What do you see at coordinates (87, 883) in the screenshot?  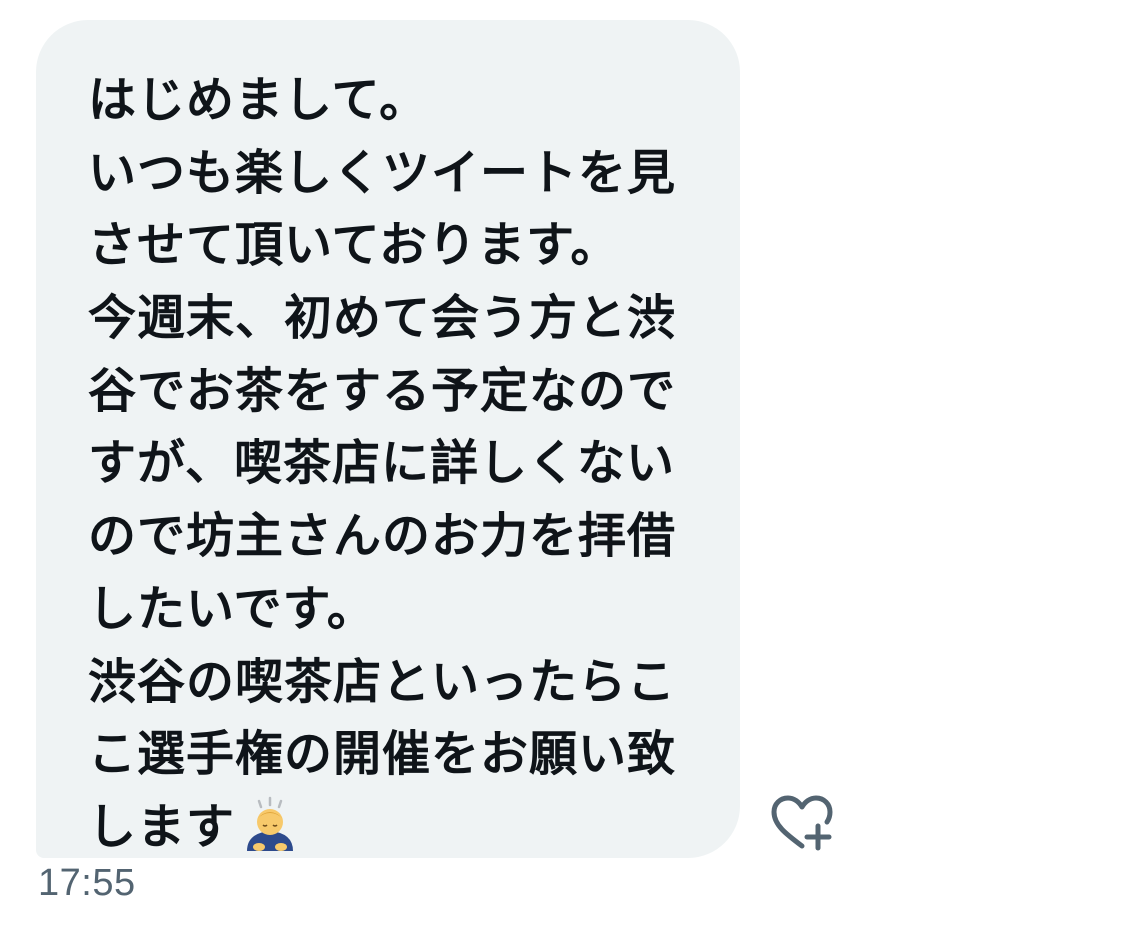 I see `message-timestamp: 17:55` at bounding box center [87, 883].